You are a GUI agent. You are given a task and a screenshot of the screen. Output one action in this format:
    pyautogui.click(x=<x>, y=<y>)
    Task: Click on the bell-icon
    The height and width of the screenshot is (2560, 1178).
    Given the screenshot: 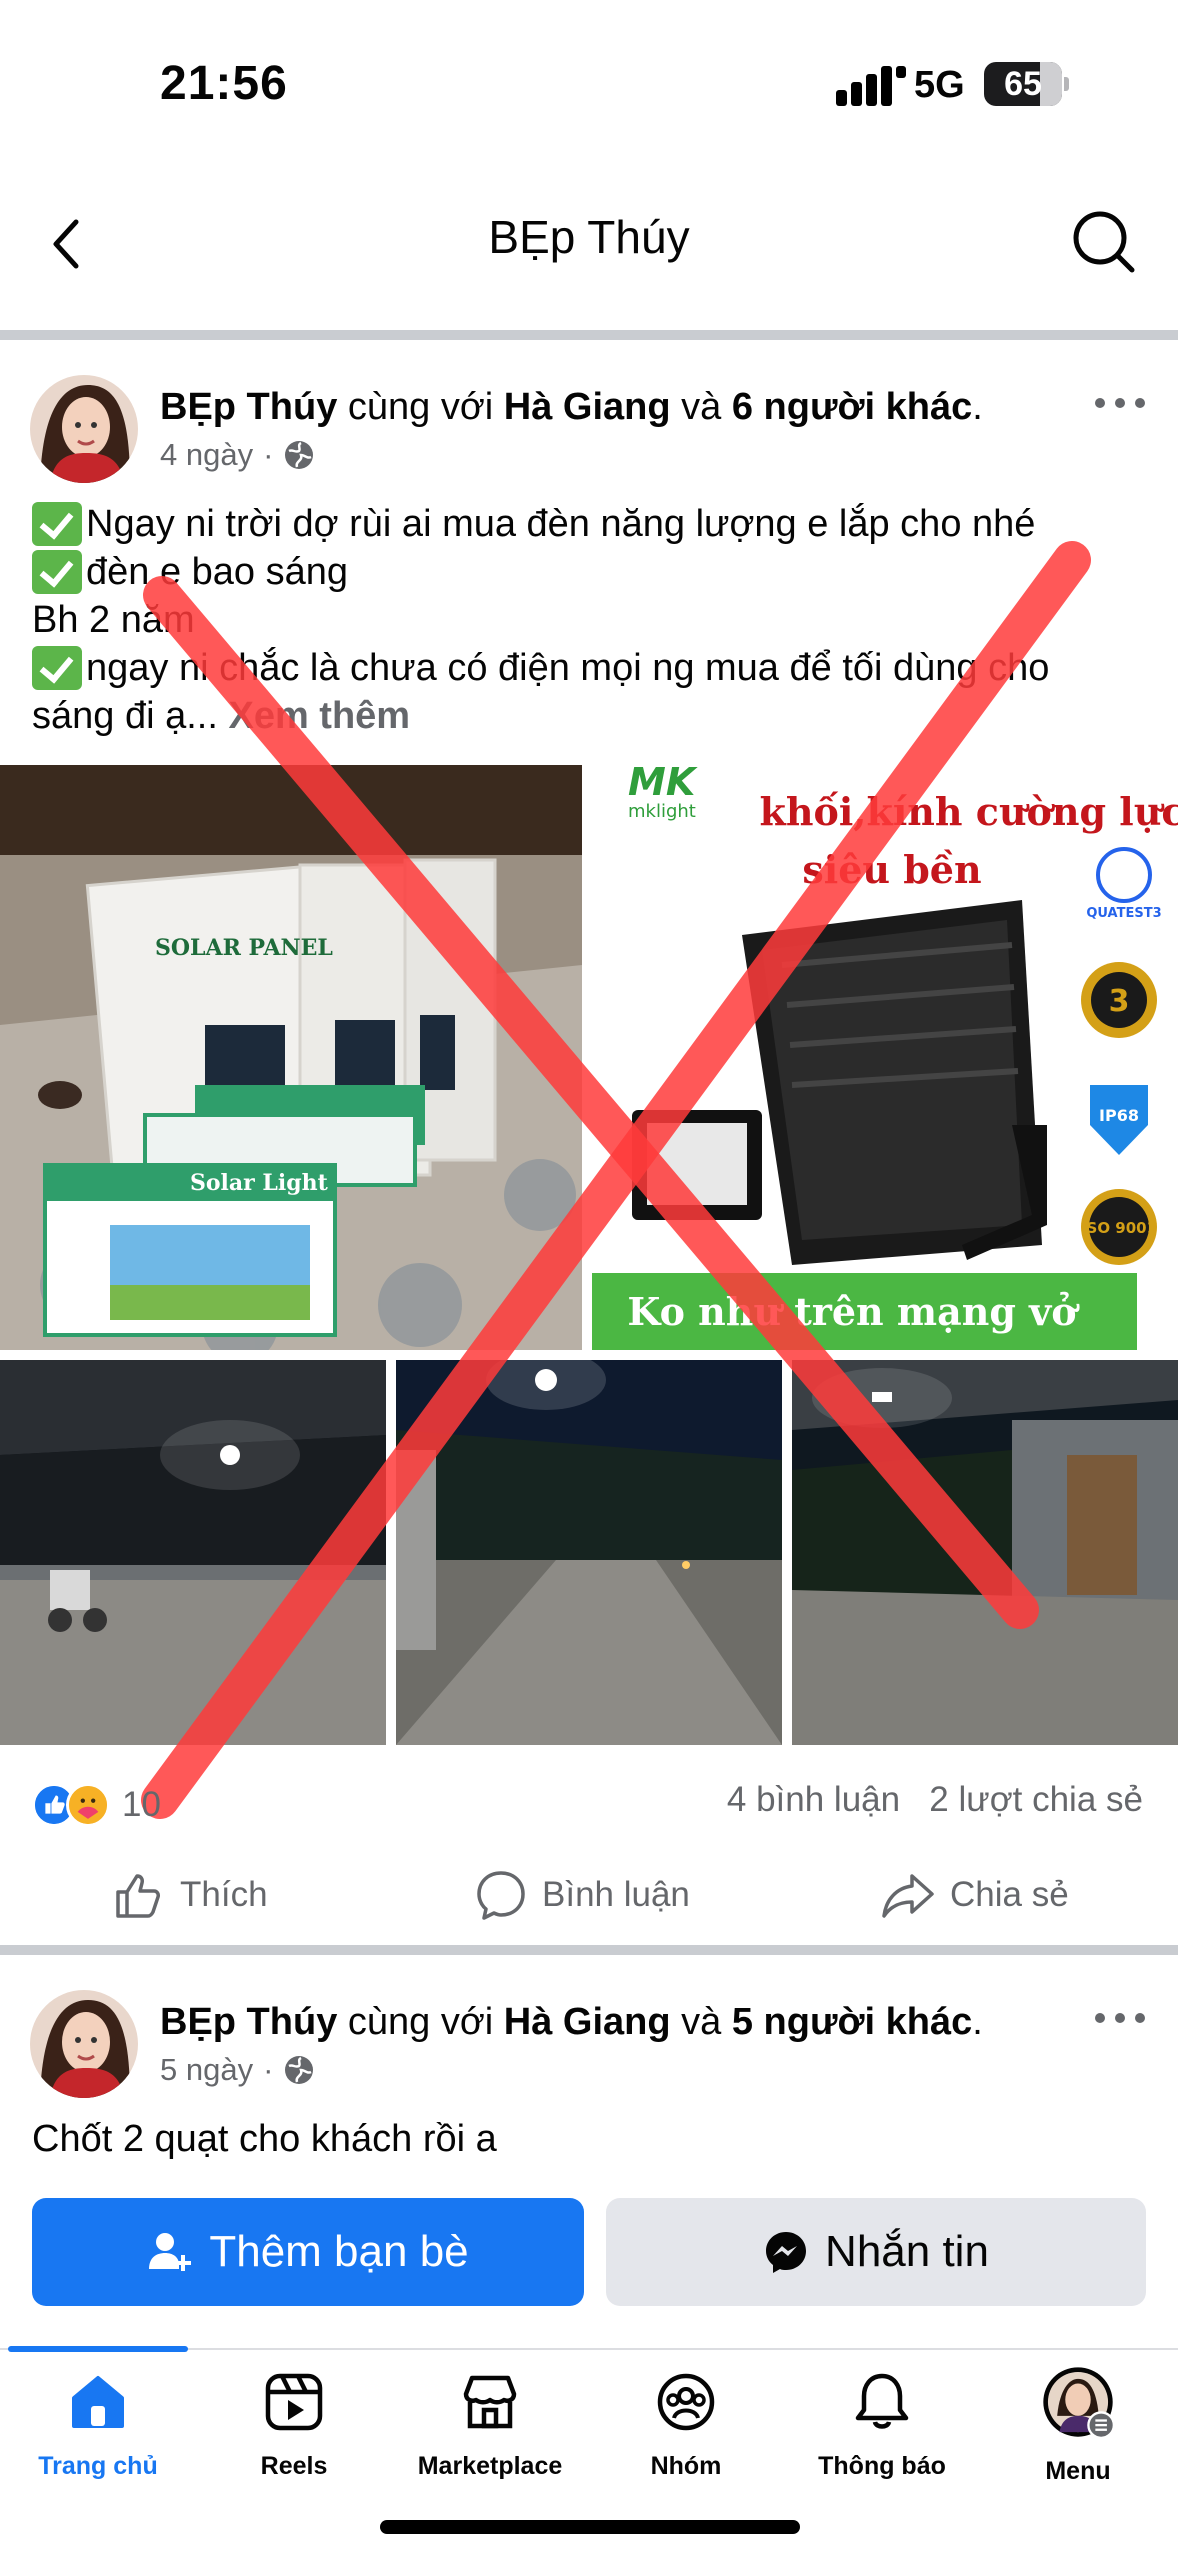 What is the action you would take?
    pyautogui.click(x=882, y=2401)
    